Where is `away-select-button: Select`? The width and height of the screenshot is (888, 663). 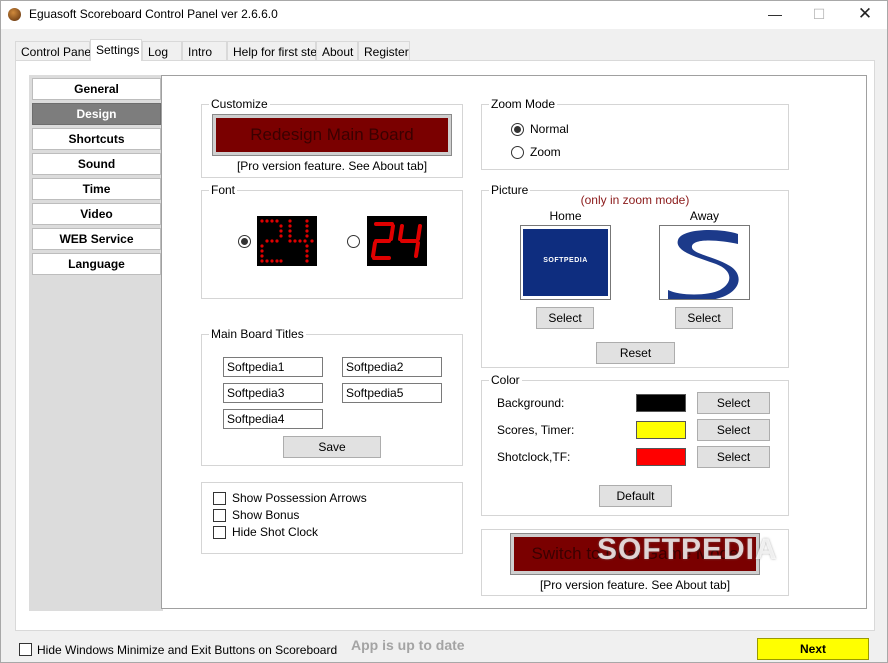 away-select-button: Select is located at coordinates (704, 318).